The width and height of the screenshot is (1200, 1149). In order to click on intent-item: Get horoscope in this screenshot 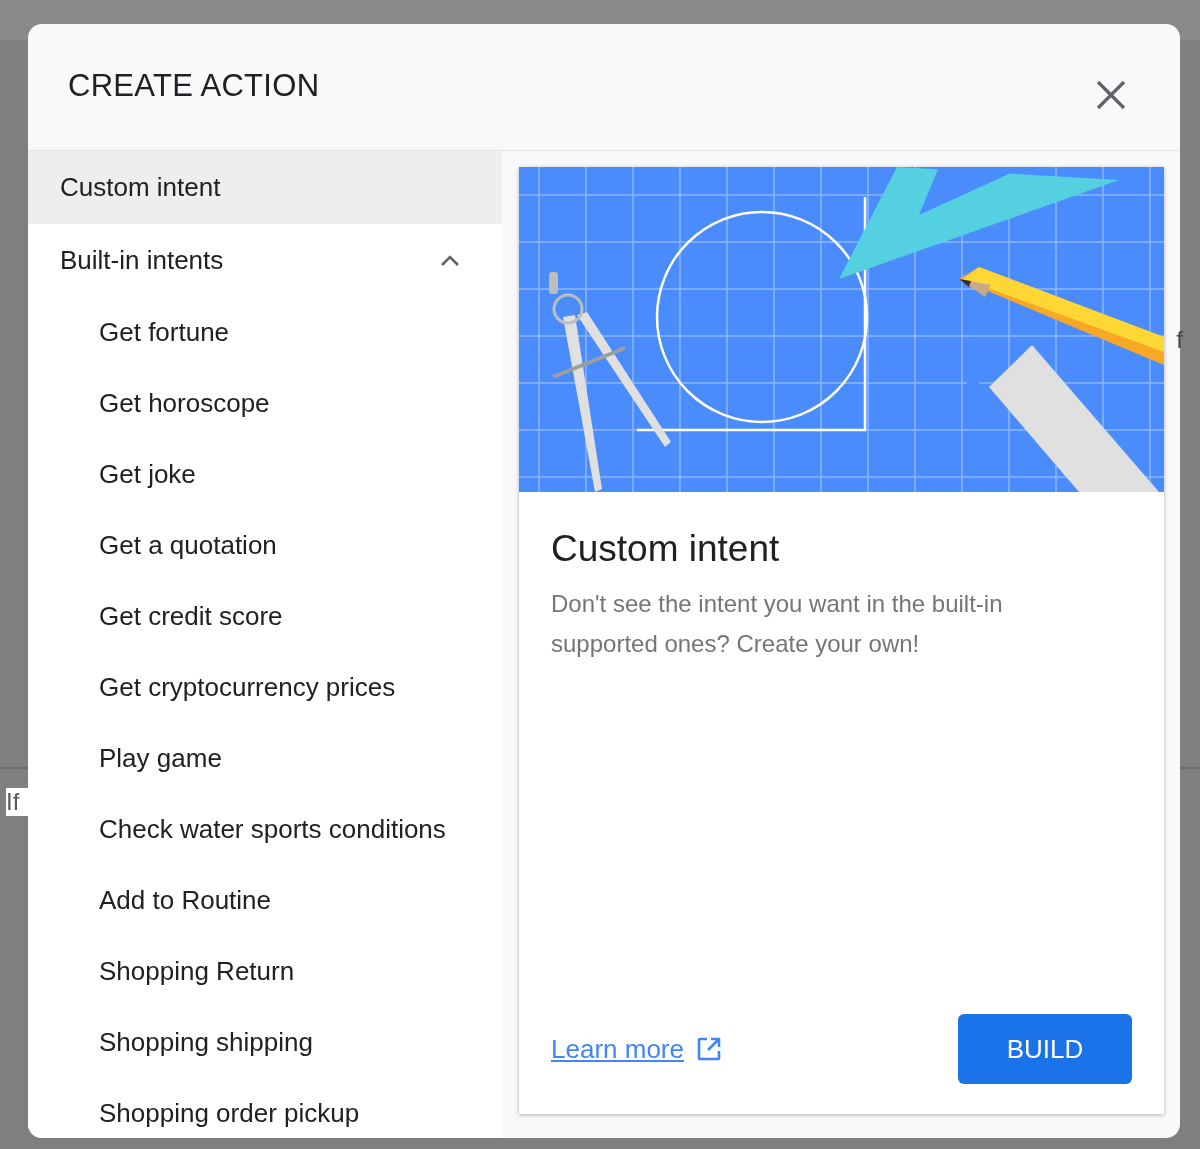, I will do `click(265, 403)`.